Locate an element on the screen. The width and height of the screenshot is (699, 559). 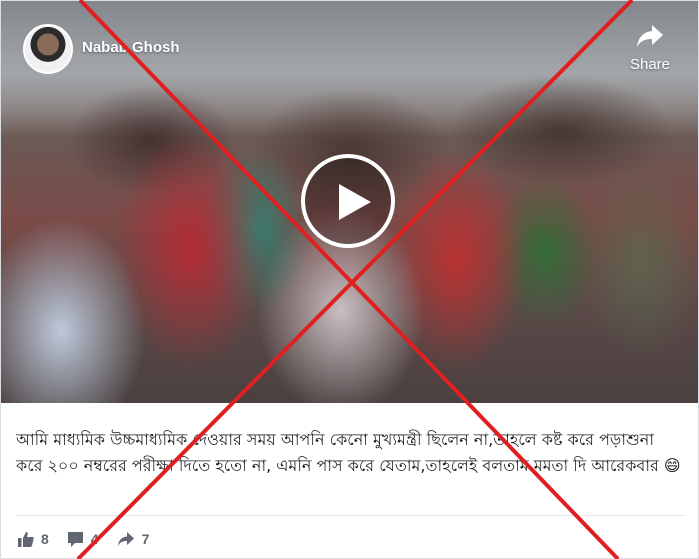
author-name: Nabab Ghosh is located at coordinates (131, 47).